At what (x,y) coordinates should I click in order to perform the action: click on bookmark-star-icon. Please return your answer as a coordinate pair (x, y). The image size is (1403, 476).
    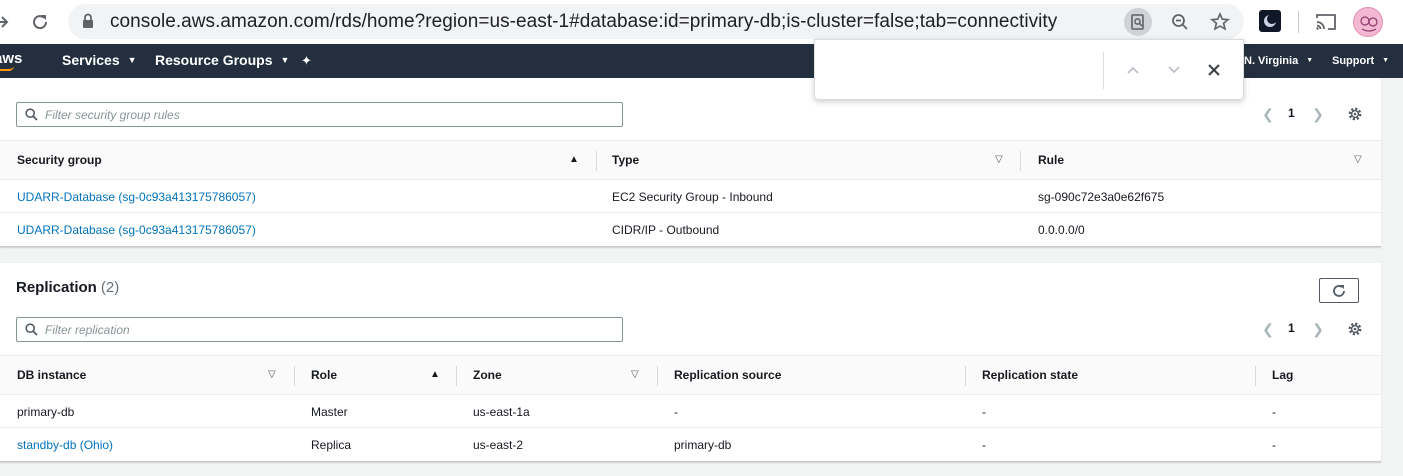
    Looking at the image, I should click on (1220, 22).